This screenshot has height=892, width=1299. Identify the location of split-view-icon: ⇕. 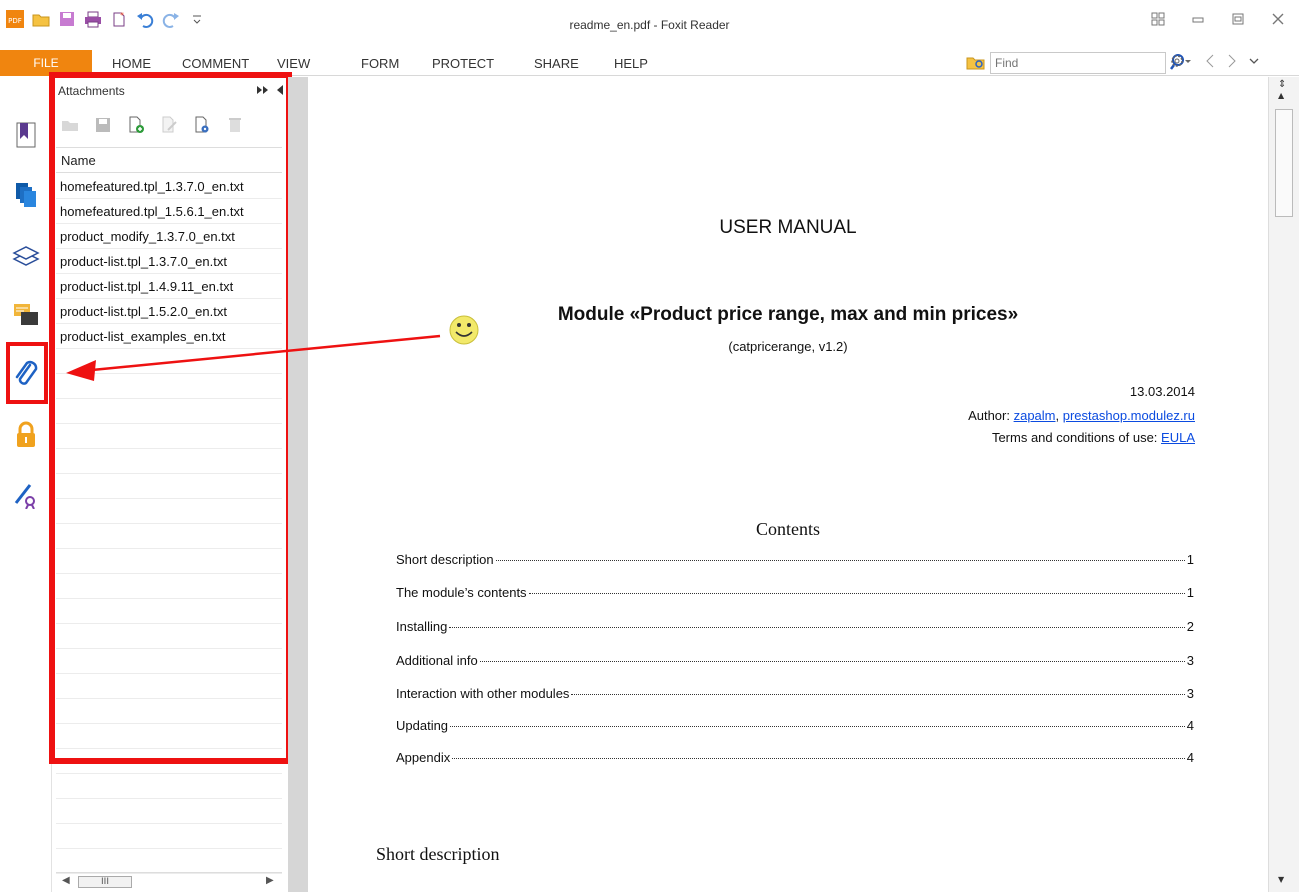
(1282, 84).